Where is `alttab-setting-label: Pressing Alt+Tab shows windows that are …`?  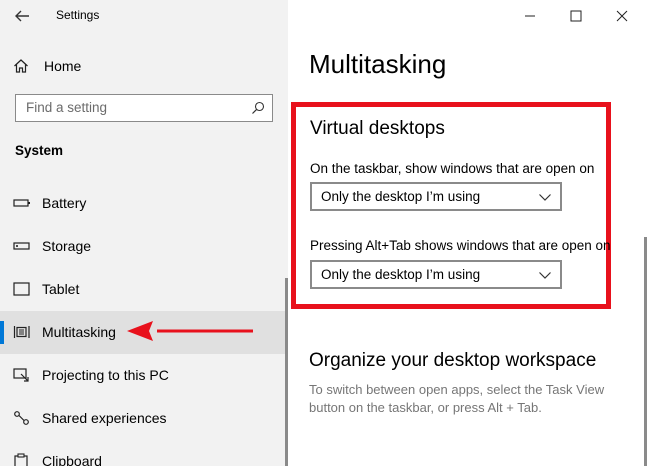
alttab-setting-label: Pressing Alt+Tab shows windows that are … is located at coordinates (460, 245).